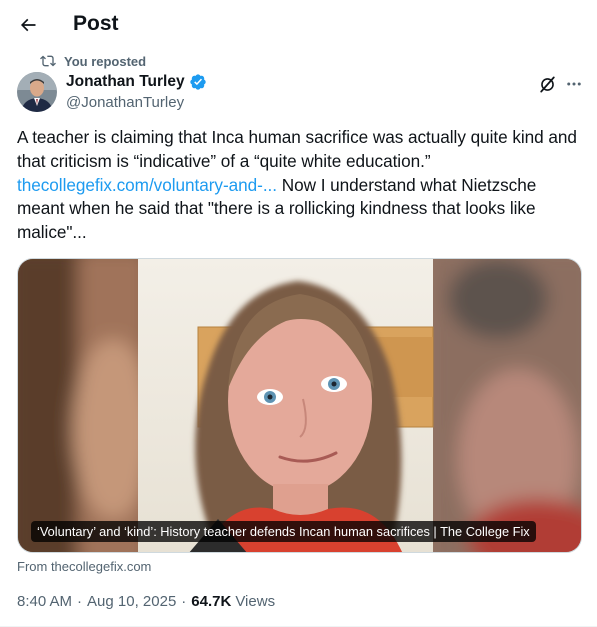 The image size is (597, 627). What do you see at coordinates (48, 61) in the screenshot?
I see `repost-icon` at bounding box center [48, 61].